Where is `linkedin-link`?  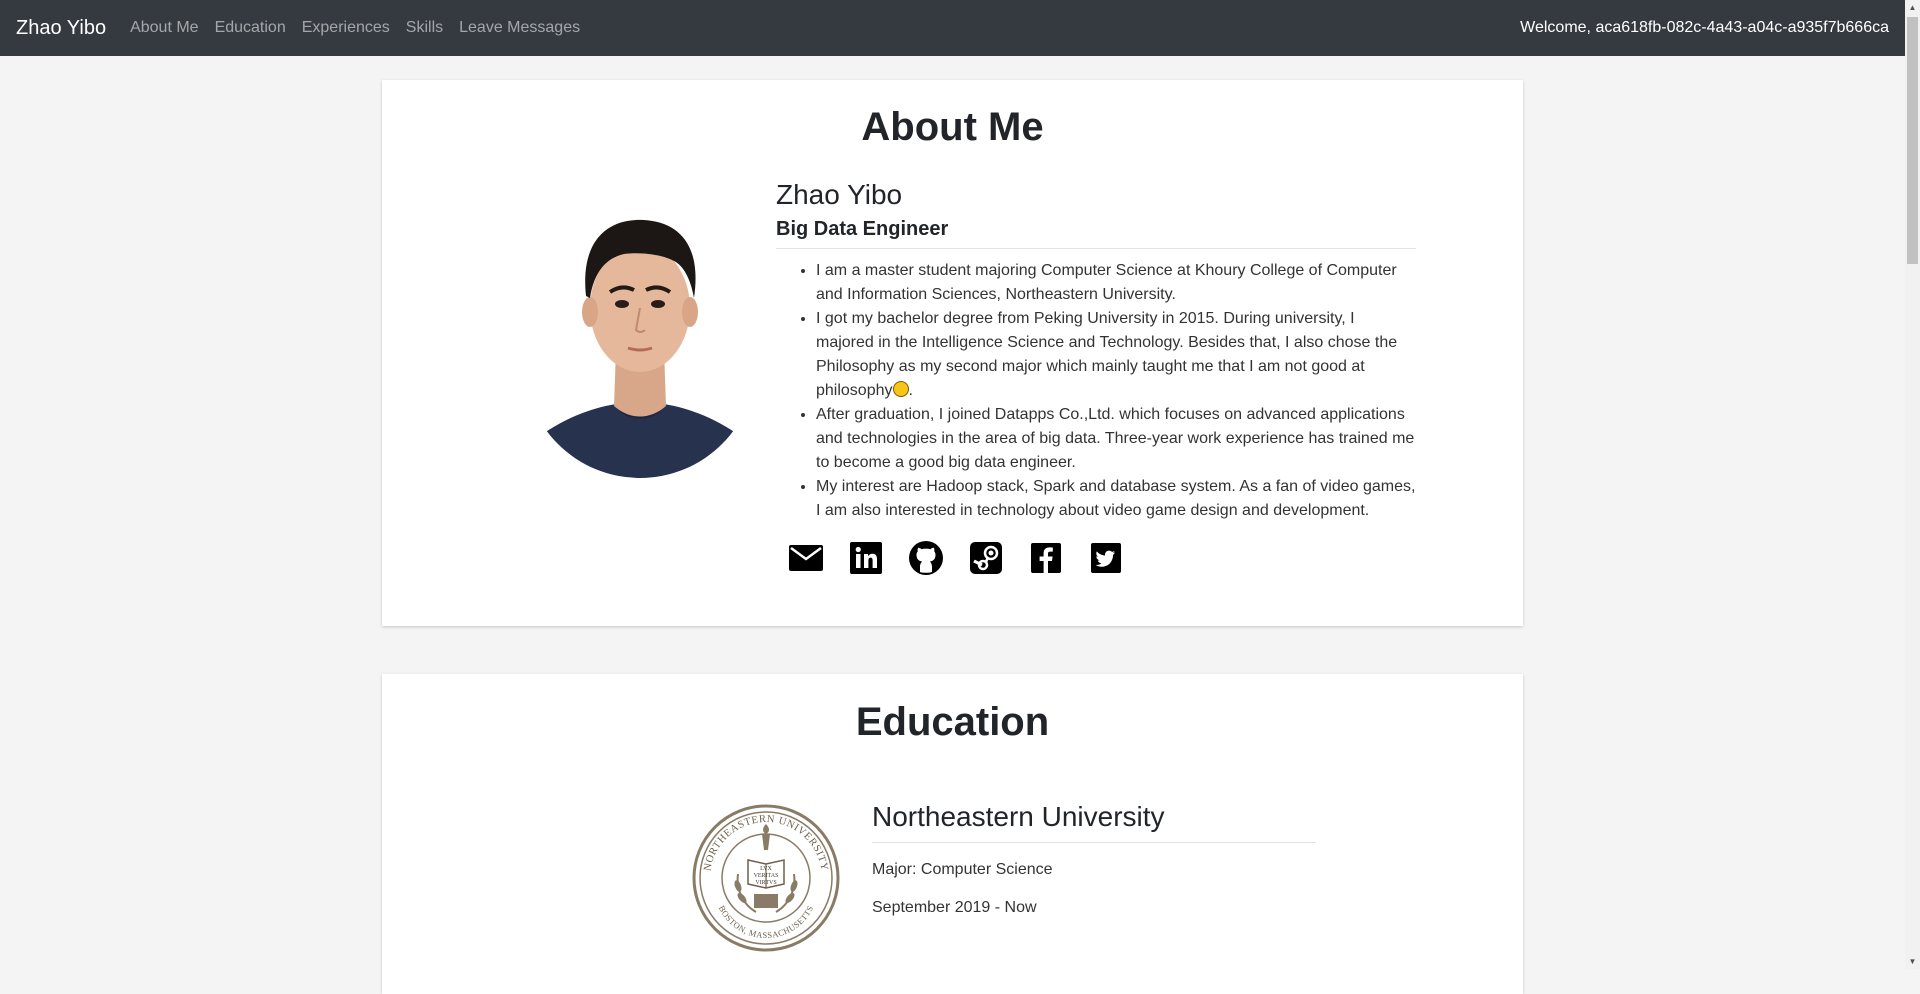
linkedin-link is located at coordinates (866, 558).